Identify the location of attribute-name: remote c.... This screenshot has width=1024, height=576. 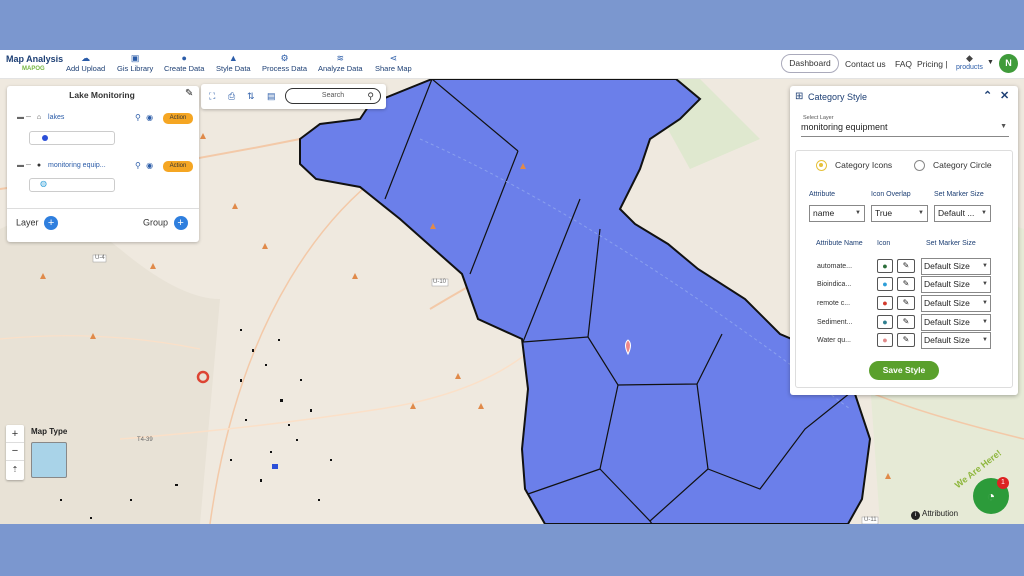
(834, 303).